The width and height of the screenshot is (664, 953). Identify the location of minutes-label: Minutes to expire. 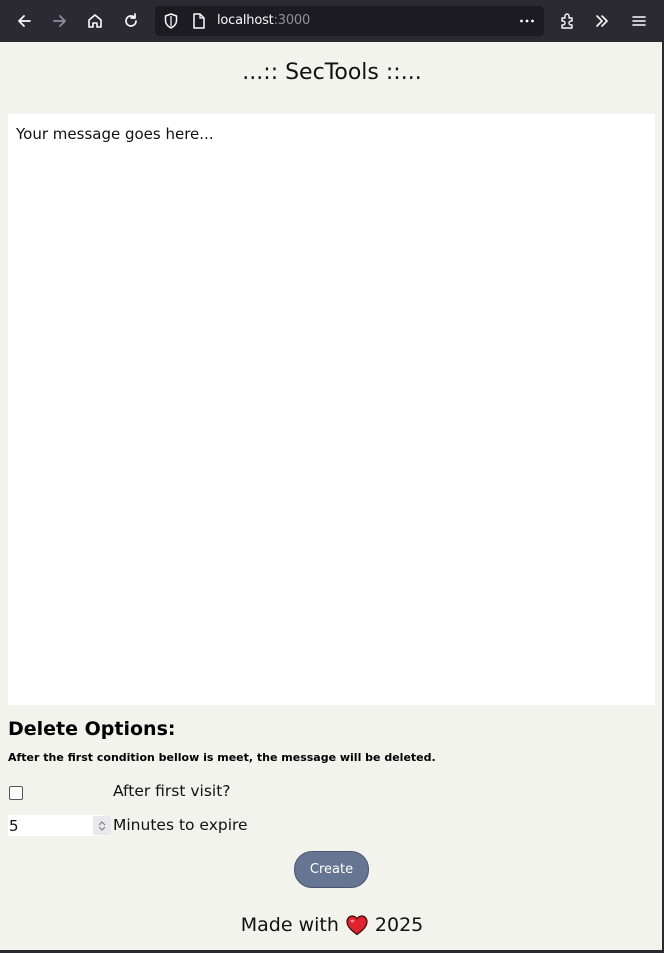
(180, 825).